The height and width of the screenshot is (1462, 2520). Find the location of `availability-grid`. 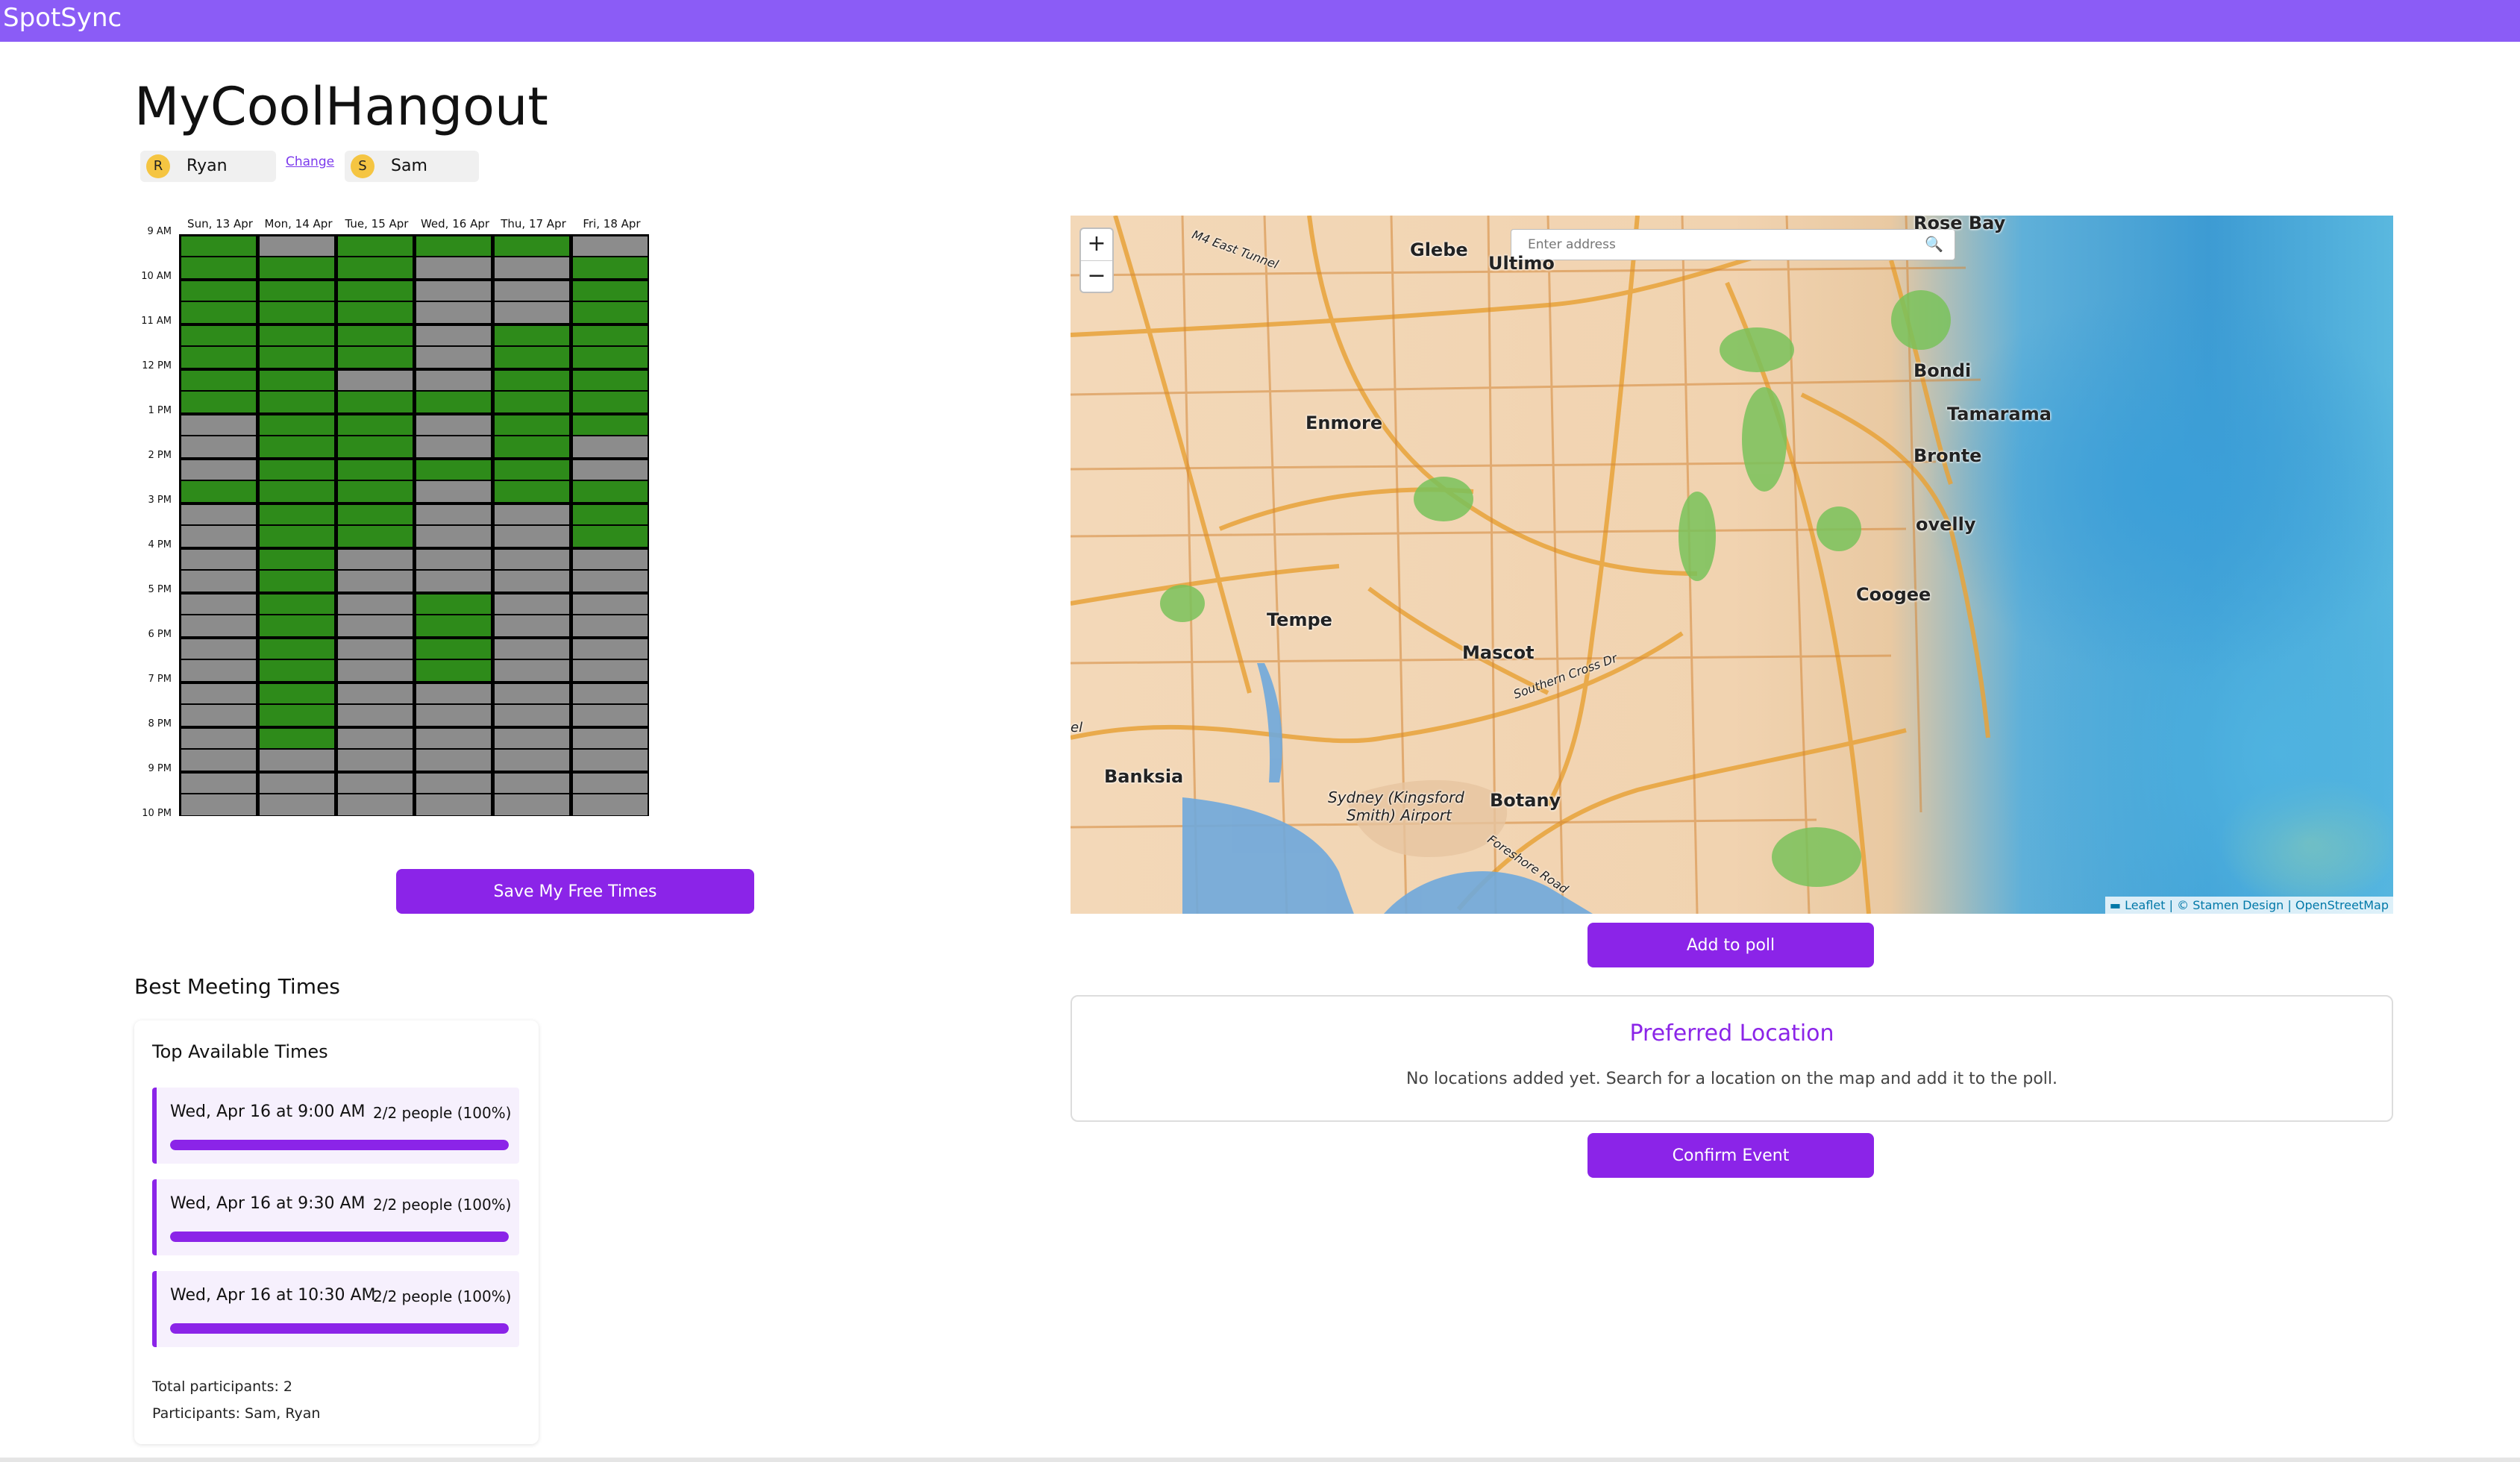

availability-grid is located at coordinates (414, 525).